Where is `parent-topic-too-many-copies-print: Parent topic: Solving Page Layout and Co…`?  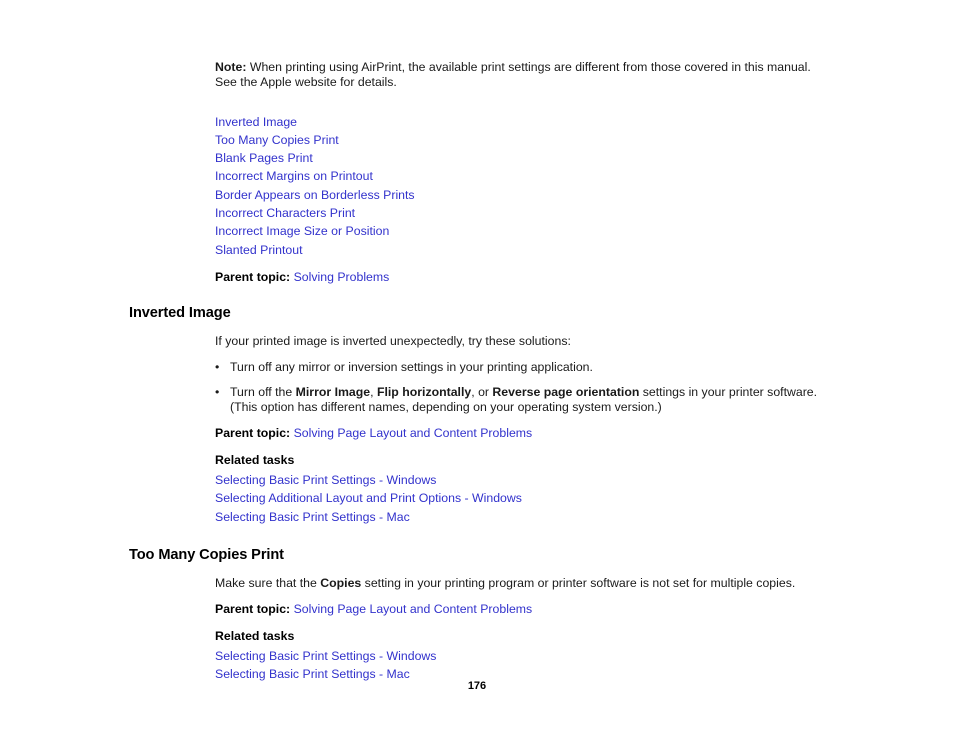
parent-topic-too-many-copies-print: Parent topic: Solving Page Layout and Co… is located at coordinates (517, 609).